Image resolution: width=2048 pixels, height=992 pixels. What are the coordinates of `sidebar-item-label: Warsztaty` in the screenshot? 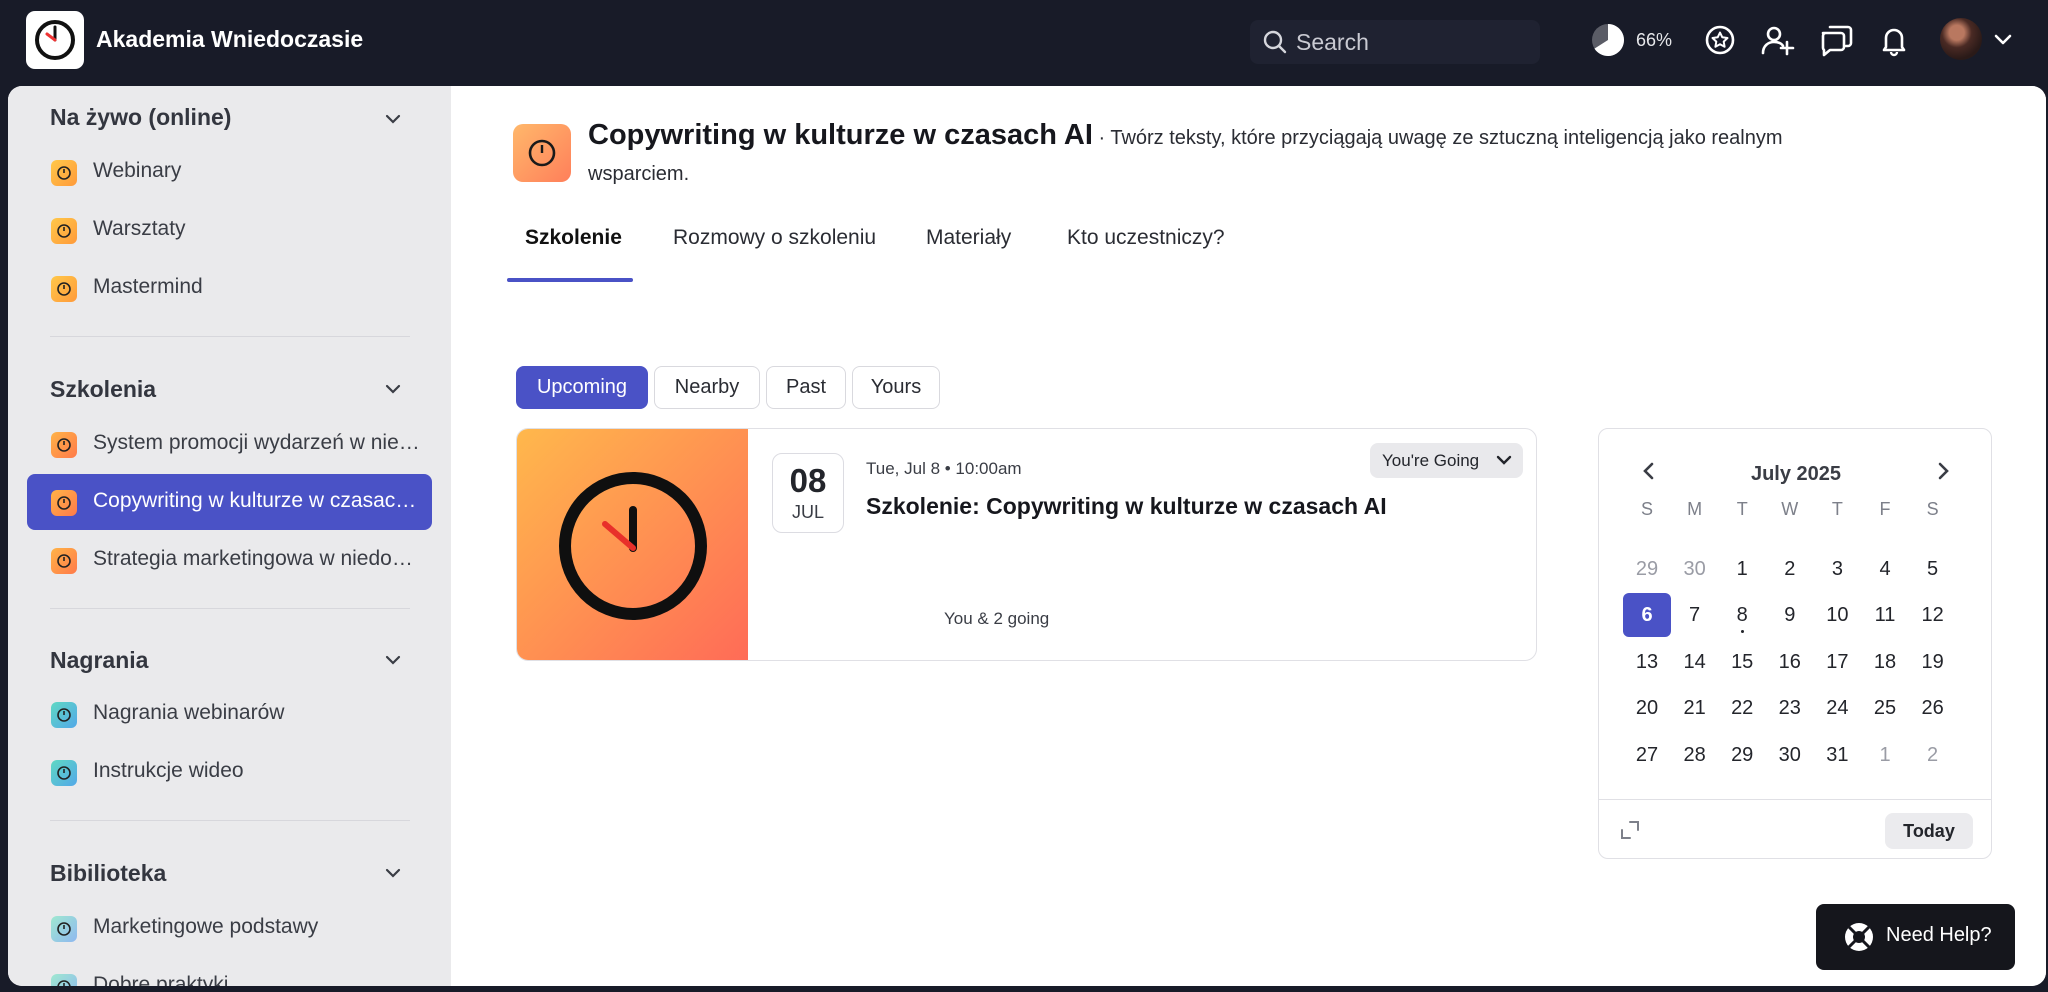 It's located at (139, 228).